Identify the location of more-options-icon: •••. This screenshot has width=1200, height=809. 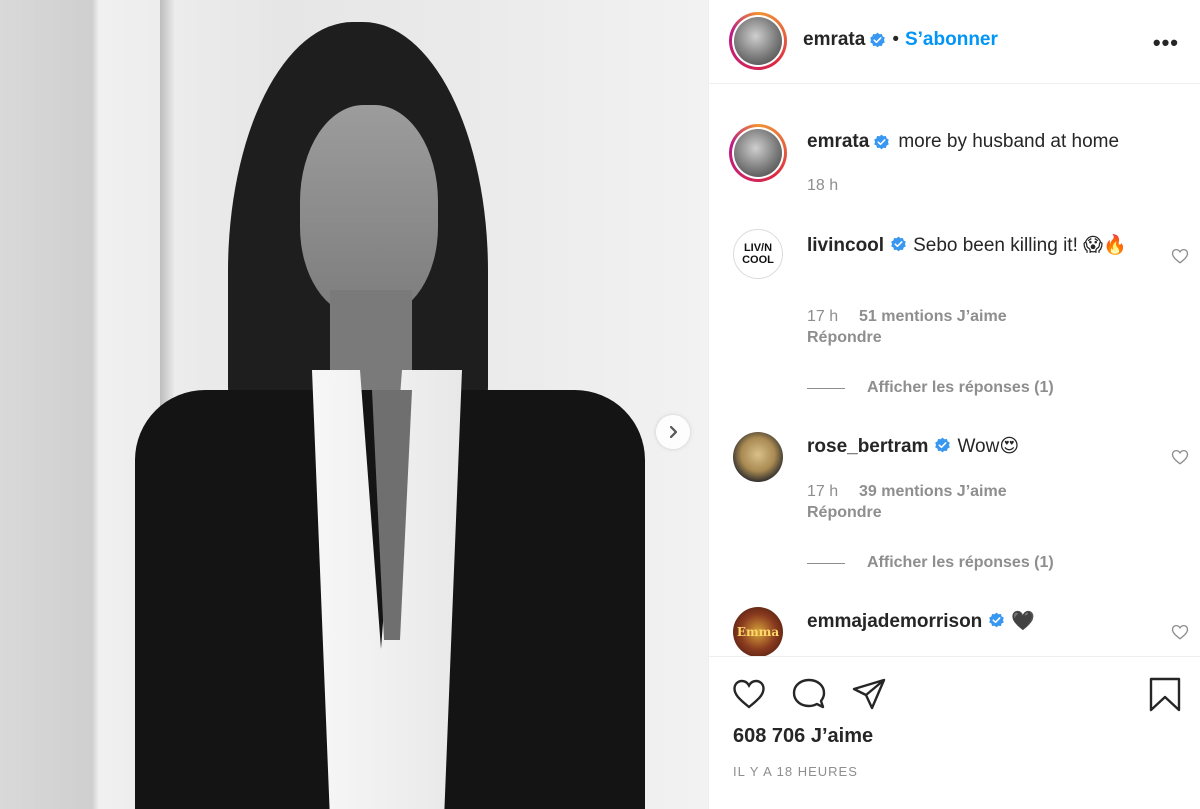
(1166, 43).